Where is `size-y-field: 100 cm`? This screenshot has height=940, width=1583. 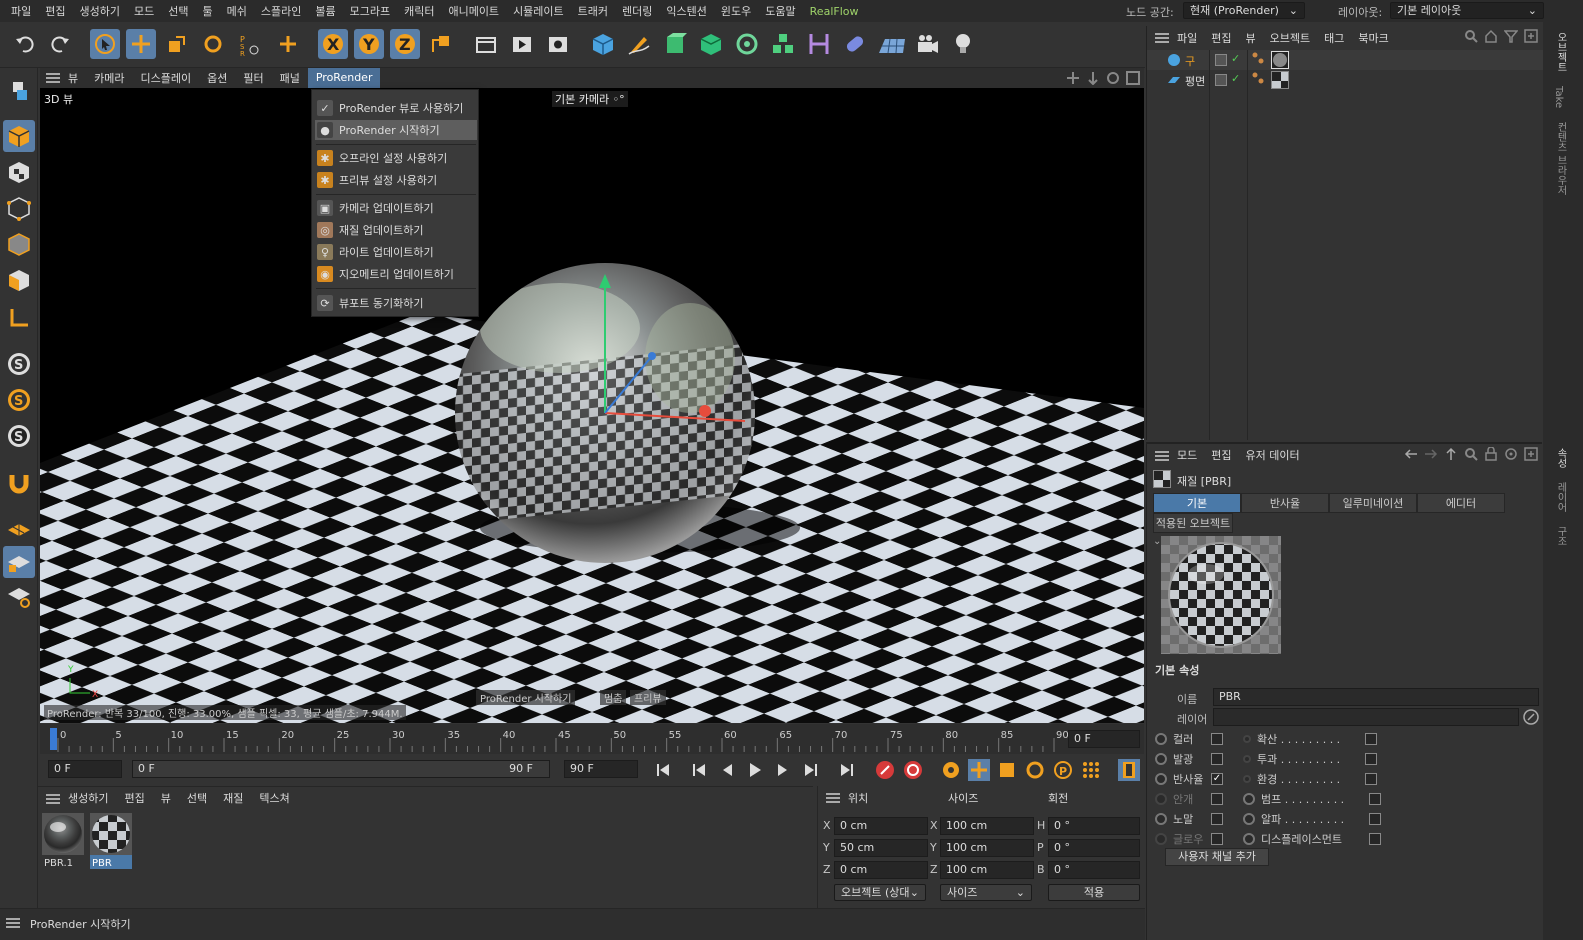
size-y-field: 100 cm is located at coordinates (987, 848).